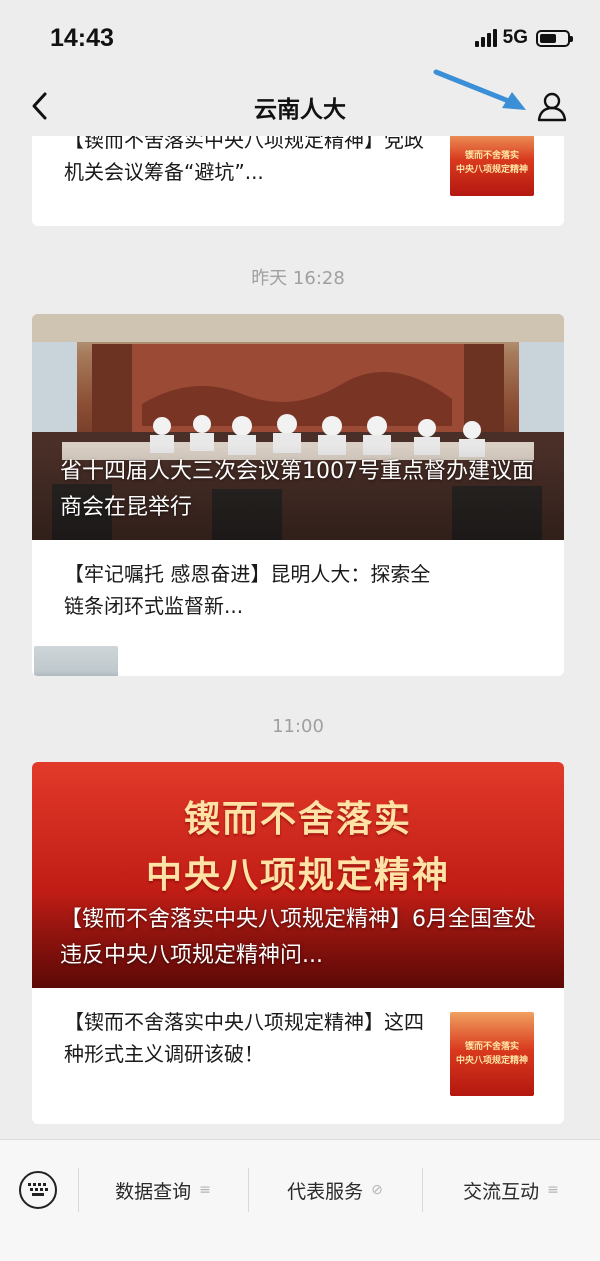  Describe the element at coordinates (297, 489) in the screenshot. I see `hero-caption: 省十四届人大三次会议第1007号重点督办建议面商会在昆举行` at that location.